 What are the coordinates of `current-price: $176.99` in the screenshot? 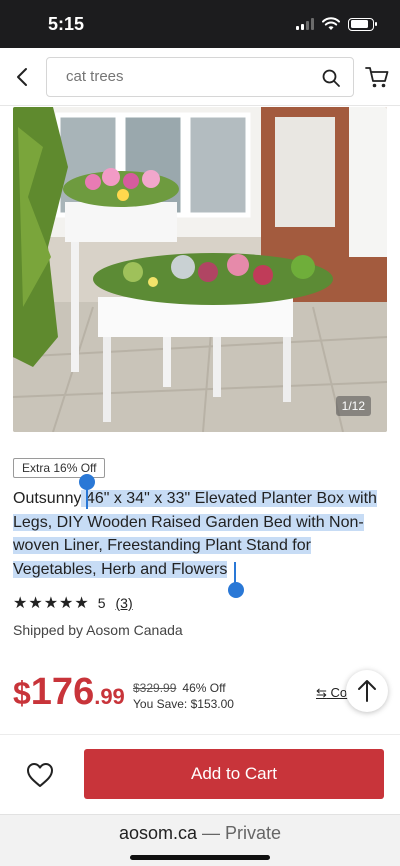 It's located at (69, 692).